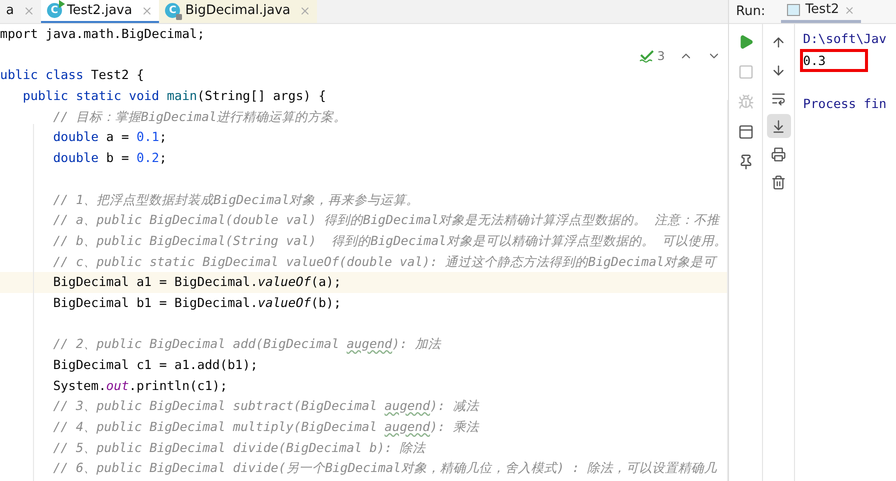  What do you see at coordinates (236, 199) in the screenshot?
I see `code-line: // 1、把浮点型数据封装成BigDecimal对象，再来参与运算。` at bounding box center [236, 199].